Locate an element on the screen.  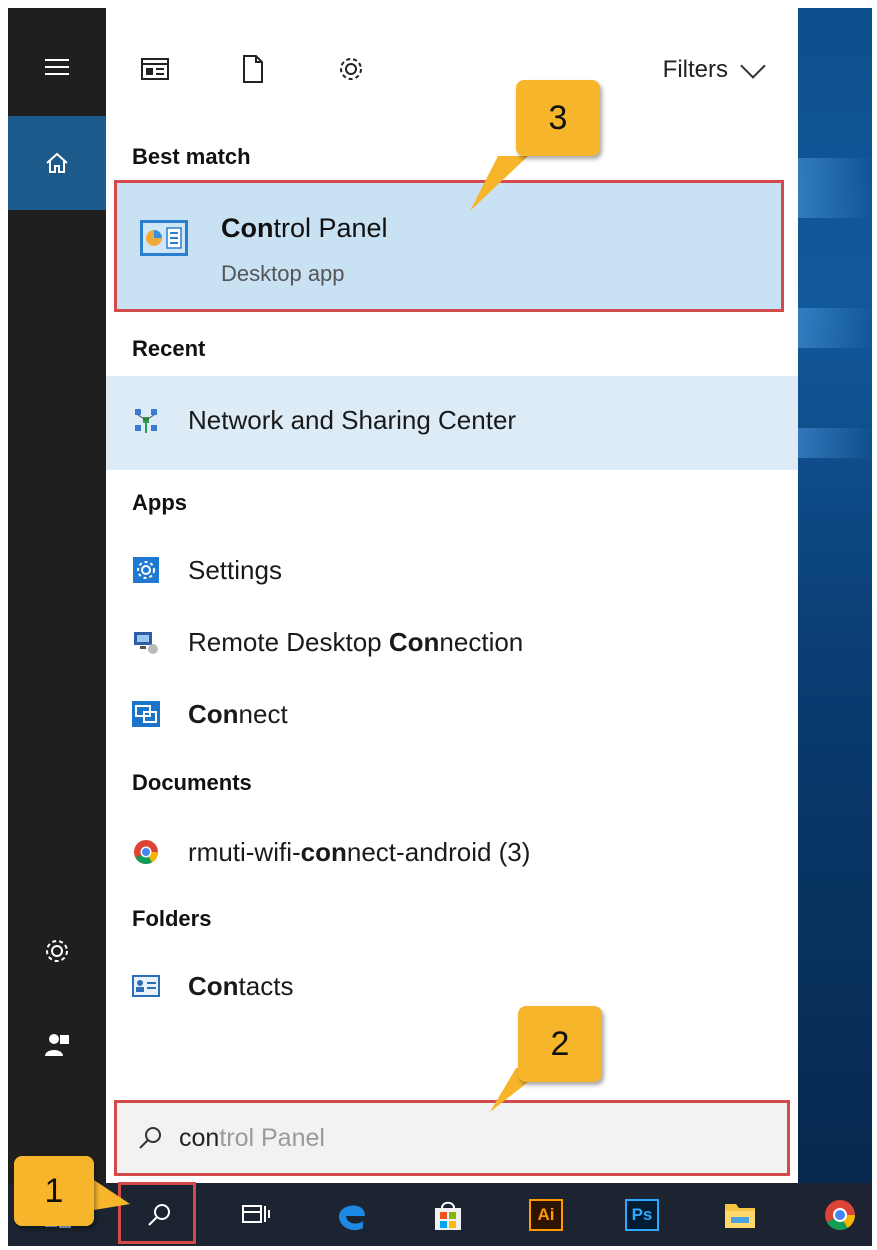
chevron-down-icon is located at coordinates (753, 66).